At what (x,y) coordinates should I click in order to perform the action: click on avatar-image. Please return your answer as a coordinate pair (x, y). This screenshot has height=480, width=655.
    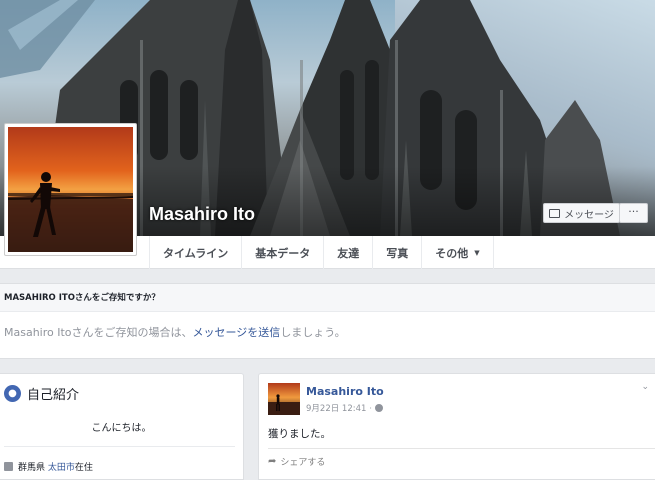
    Looking at the image, I should click on (70, 189).